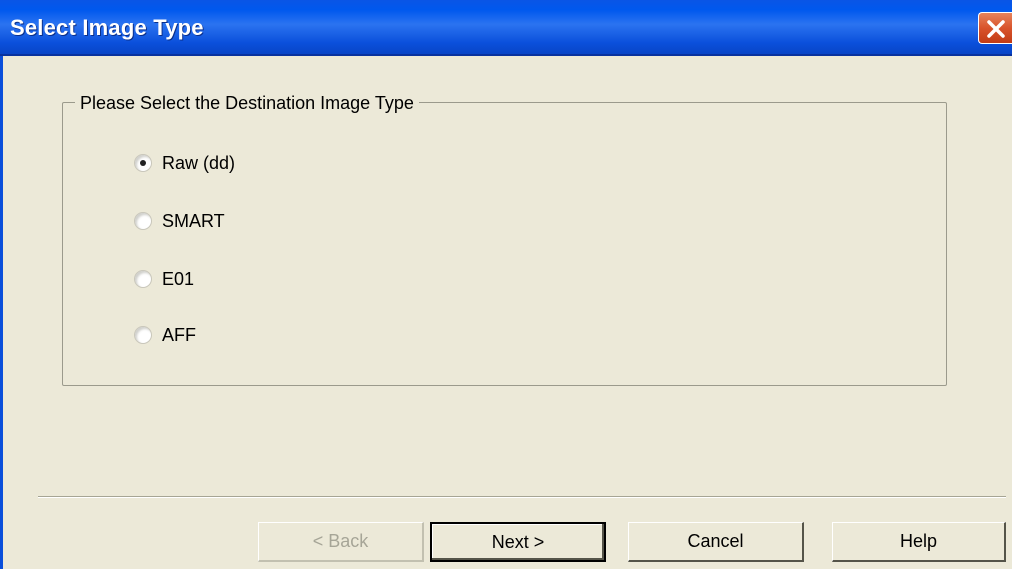  I want to click on radio-smart: SMART, so click(179, 221).